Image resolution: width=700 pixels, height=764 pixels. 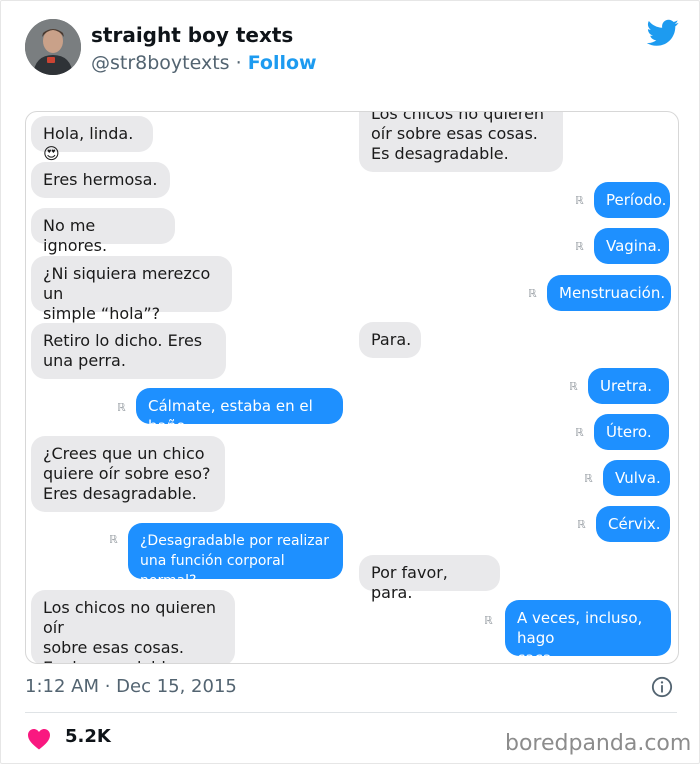 I want to click on tweet-timestamp: 1:12 AM · Dec 15, 2015, so click(x=131, y=686).